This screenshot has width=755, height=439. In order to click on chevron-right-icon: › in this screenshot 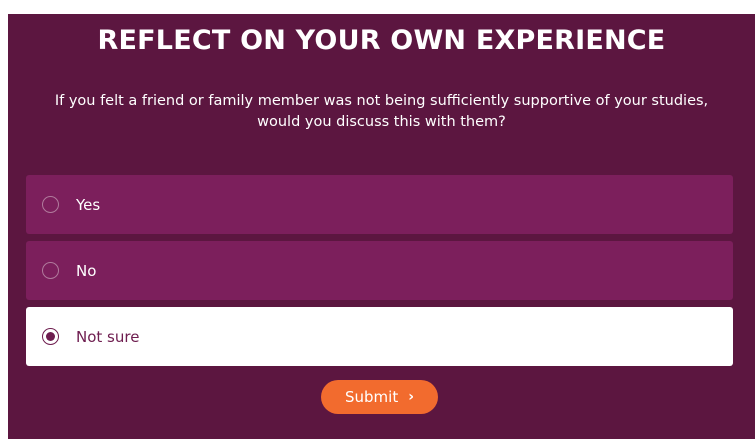, I will do `click(411, 397)`.